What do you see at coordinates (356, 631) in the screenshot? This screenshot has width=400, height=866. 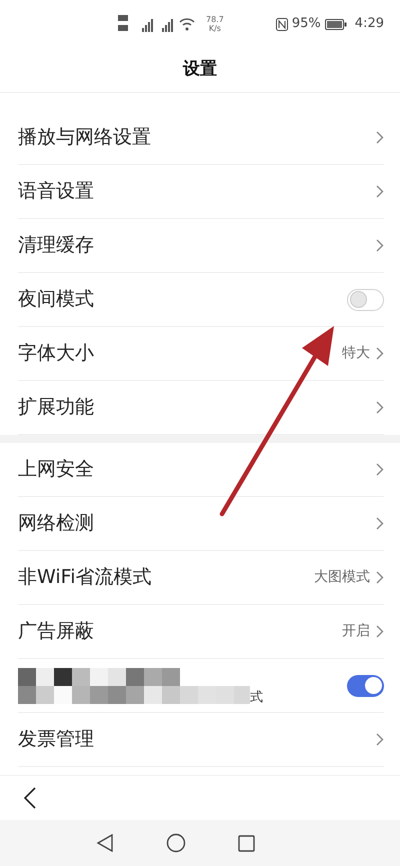 I see `setting-value: 开启` at bounding box center [356, 631].